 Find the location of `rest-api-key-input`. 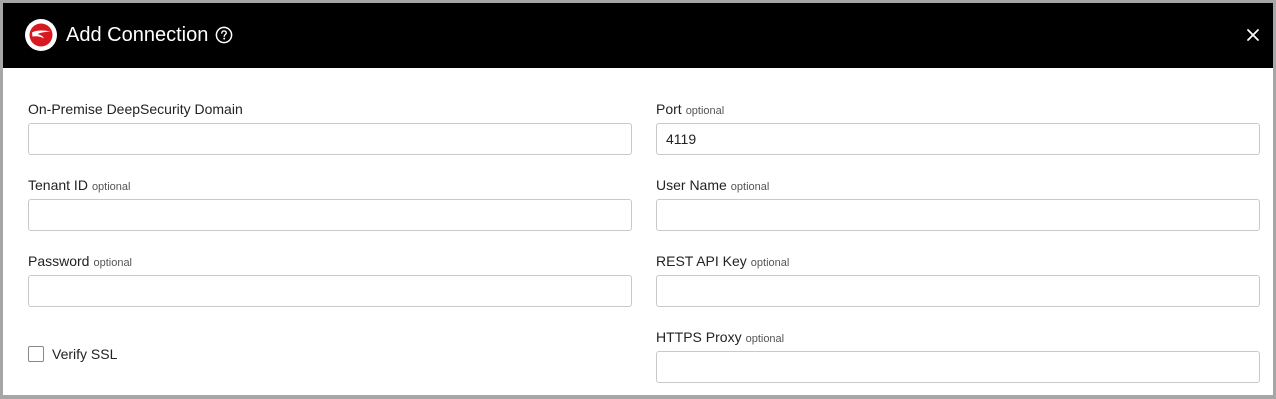

rest-api-key-input is located at coordinates (958, 291).